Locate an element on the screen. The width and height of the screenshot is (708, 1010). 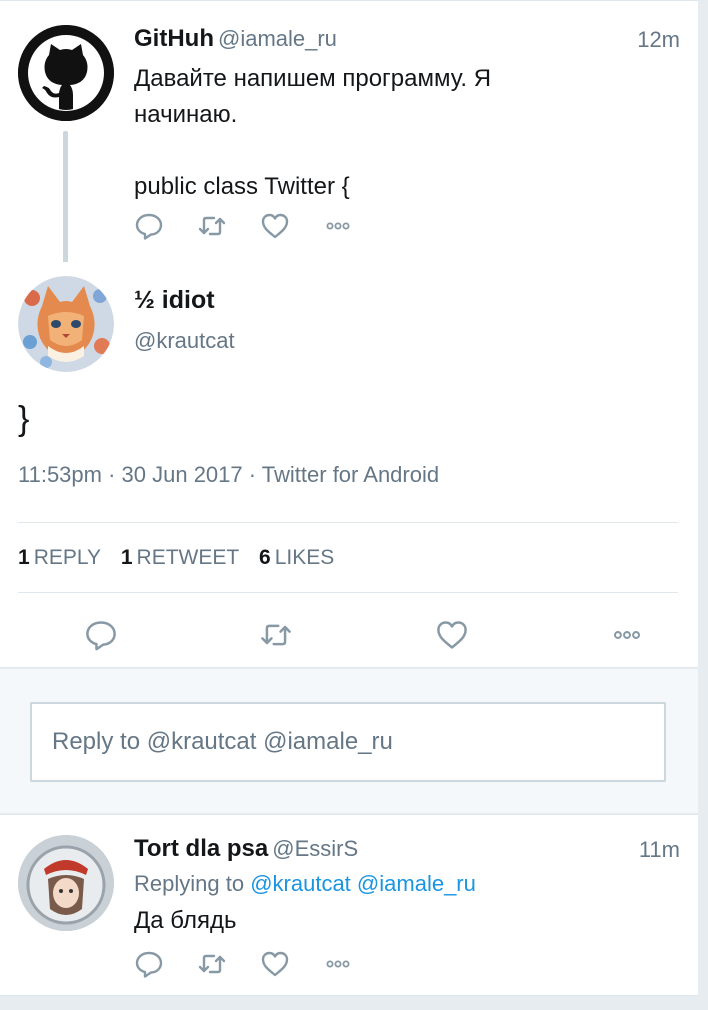
tweet-stats: 1 REPLY 1 RETWEET 6 LIKES is located at coordinates (183, 558).